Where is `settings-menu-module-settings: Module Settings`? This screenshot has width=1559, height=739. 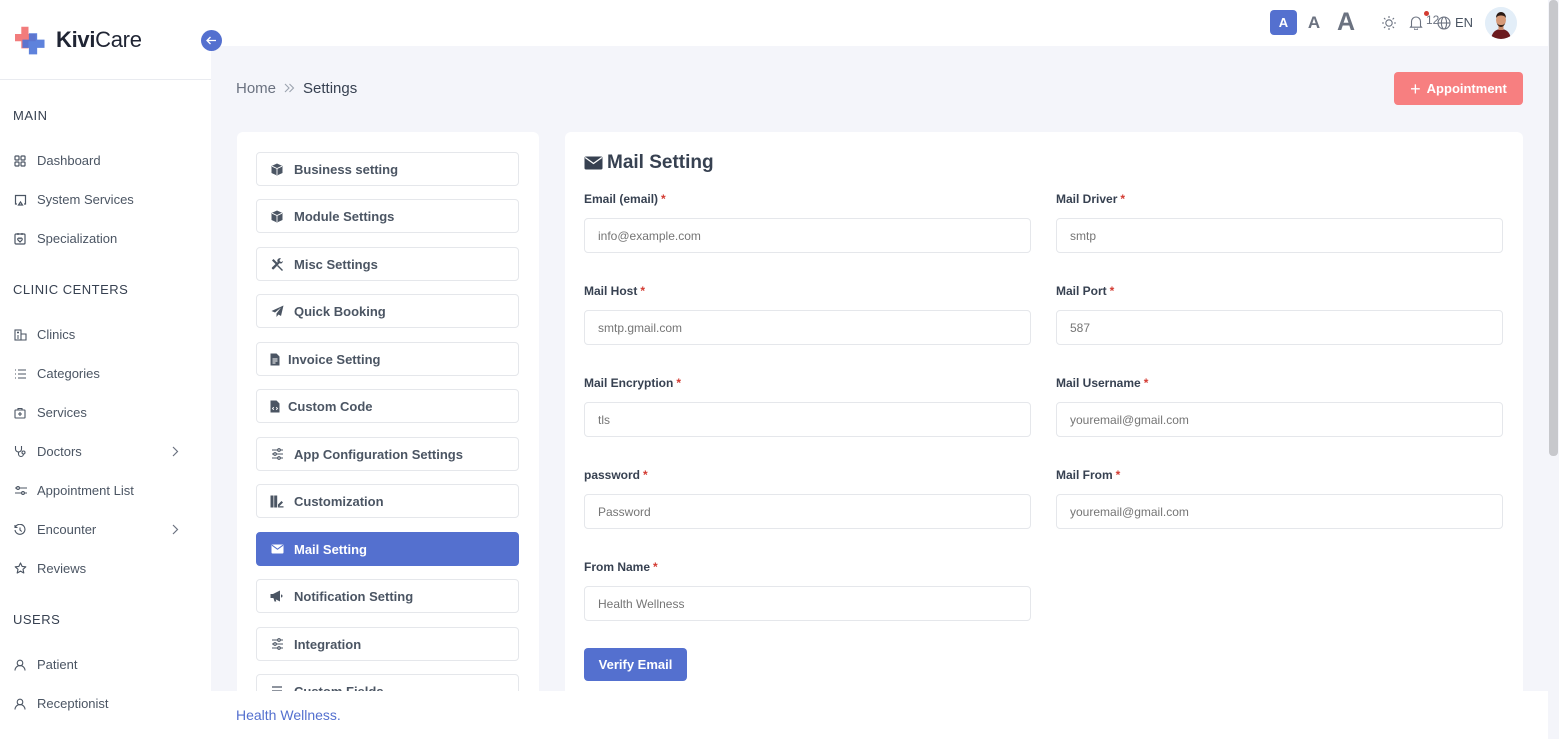
settings-menu-module-settings: Module Settings is located at coordinates (387, 216).